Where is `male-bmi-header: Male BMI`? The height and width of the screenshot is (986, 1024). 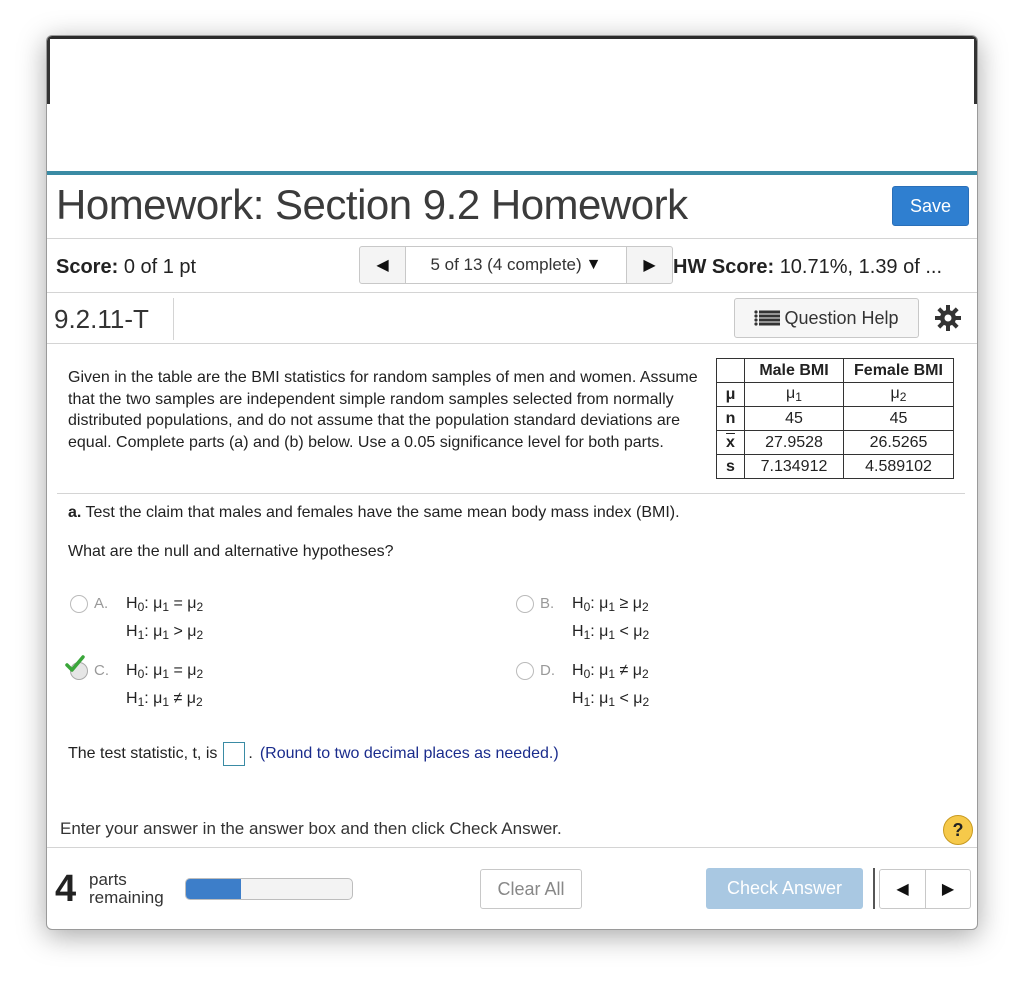
male-bmi-header: Male BMI is located at coordinates (794, 370).